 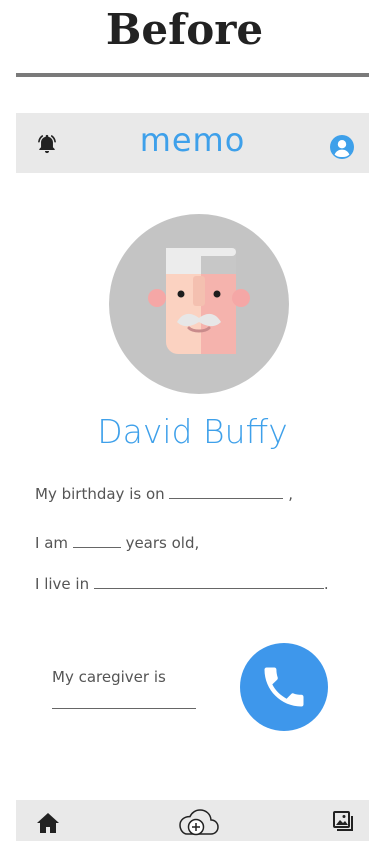 I want to click on bottom-nav, so click(x=192, y=820).